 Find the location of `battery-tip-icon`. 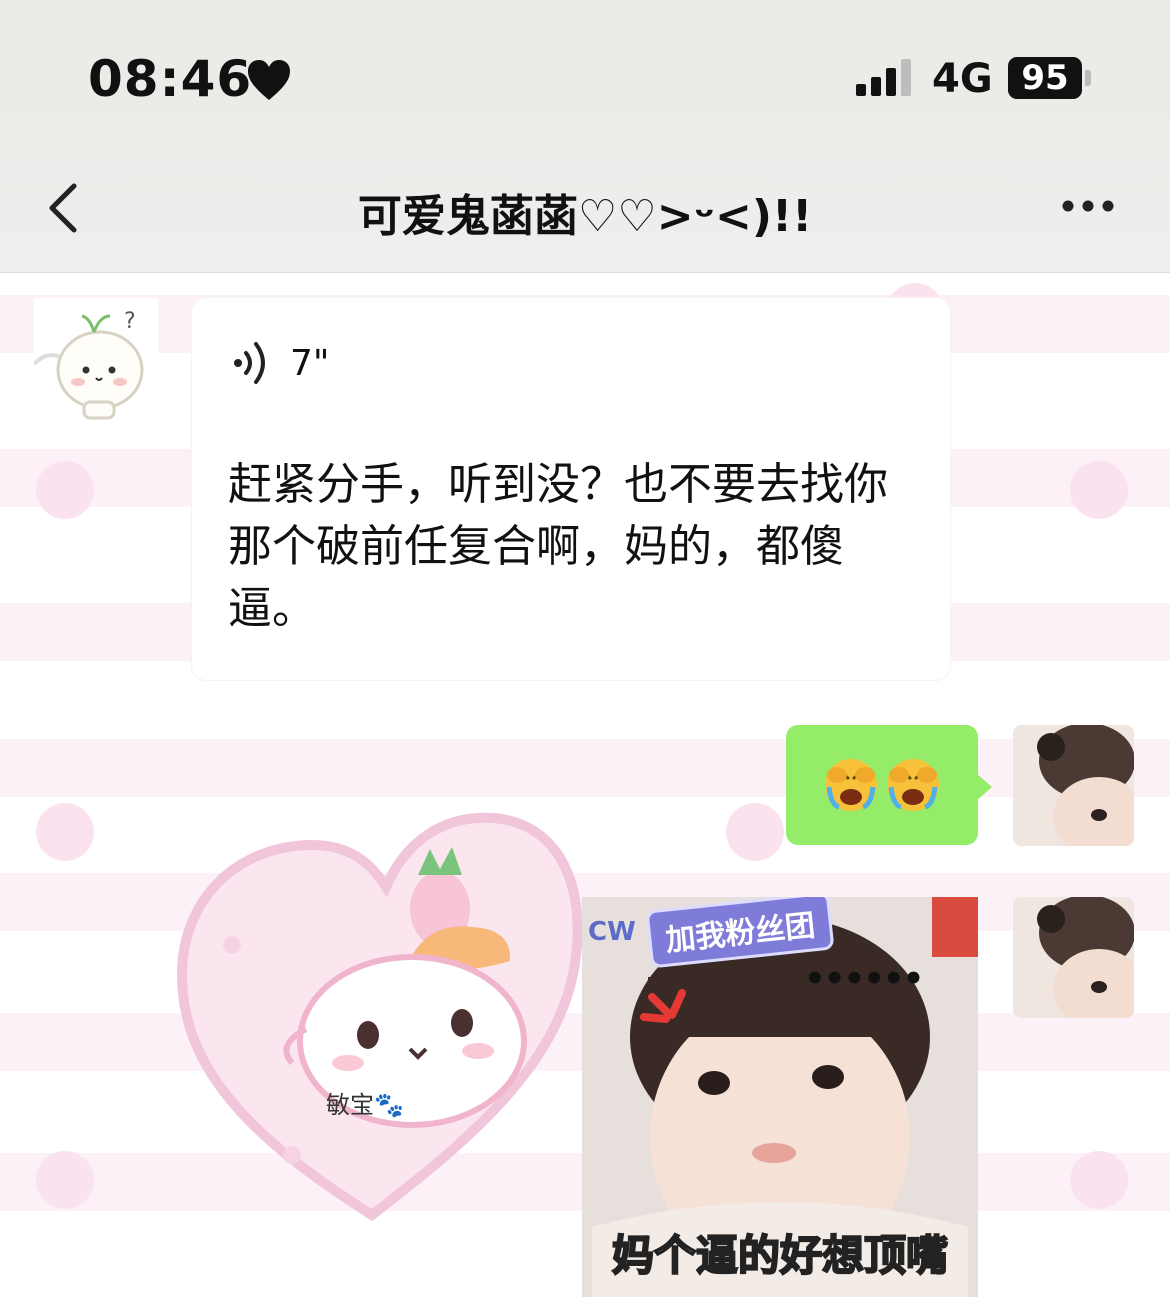

battery-tip-icon is located at coordinates (1088, 78).